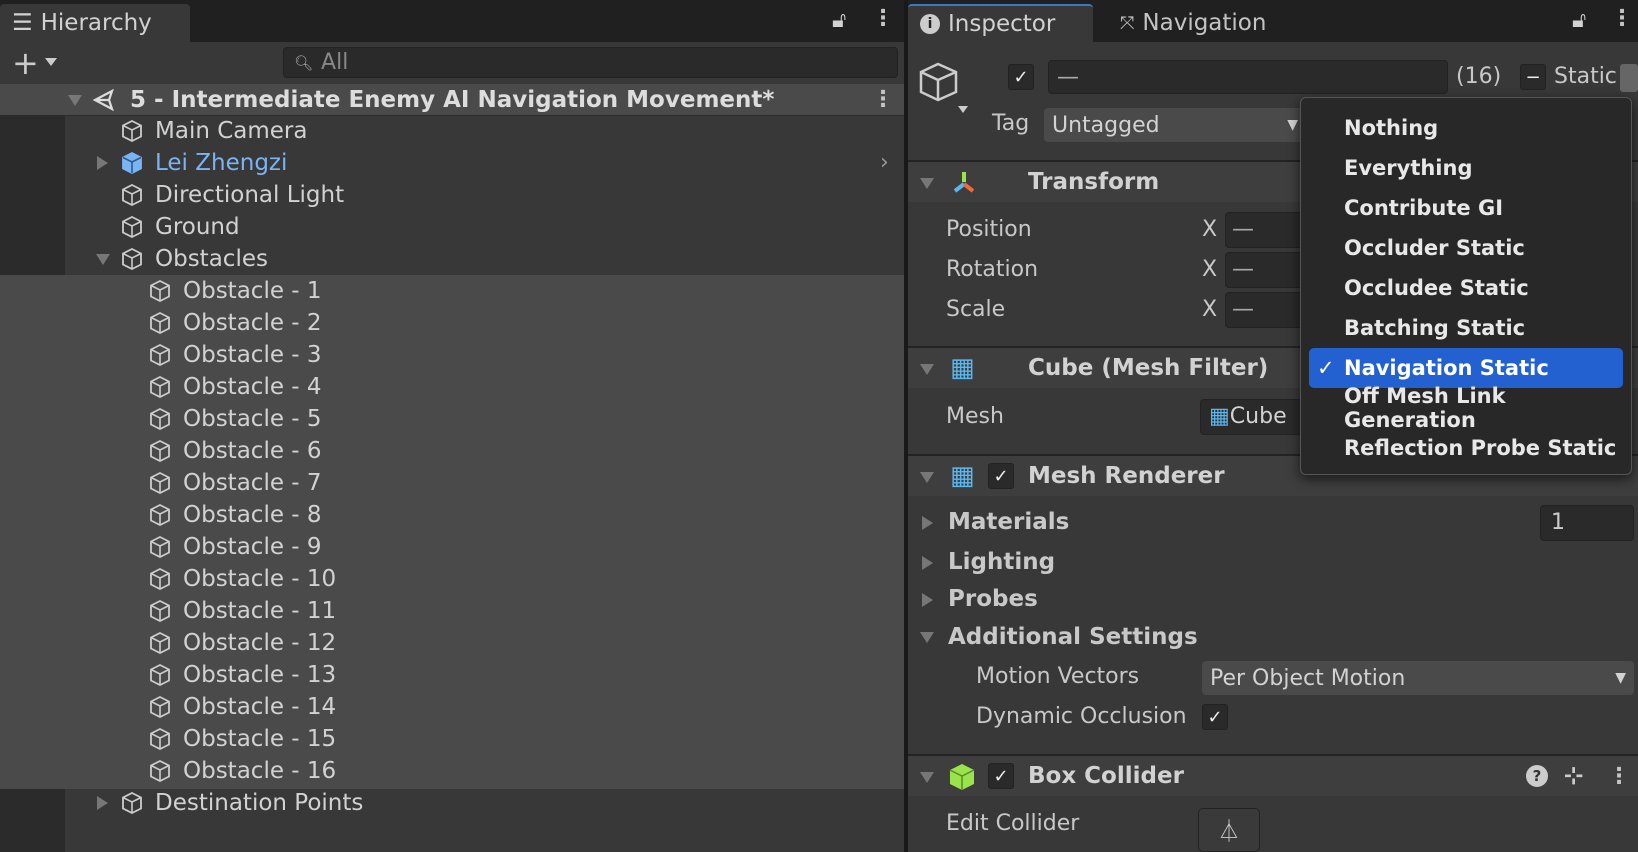 This screenshot has width=1638, height=852. I want to click on chevron-right-icon: ›, so click(884, 162).